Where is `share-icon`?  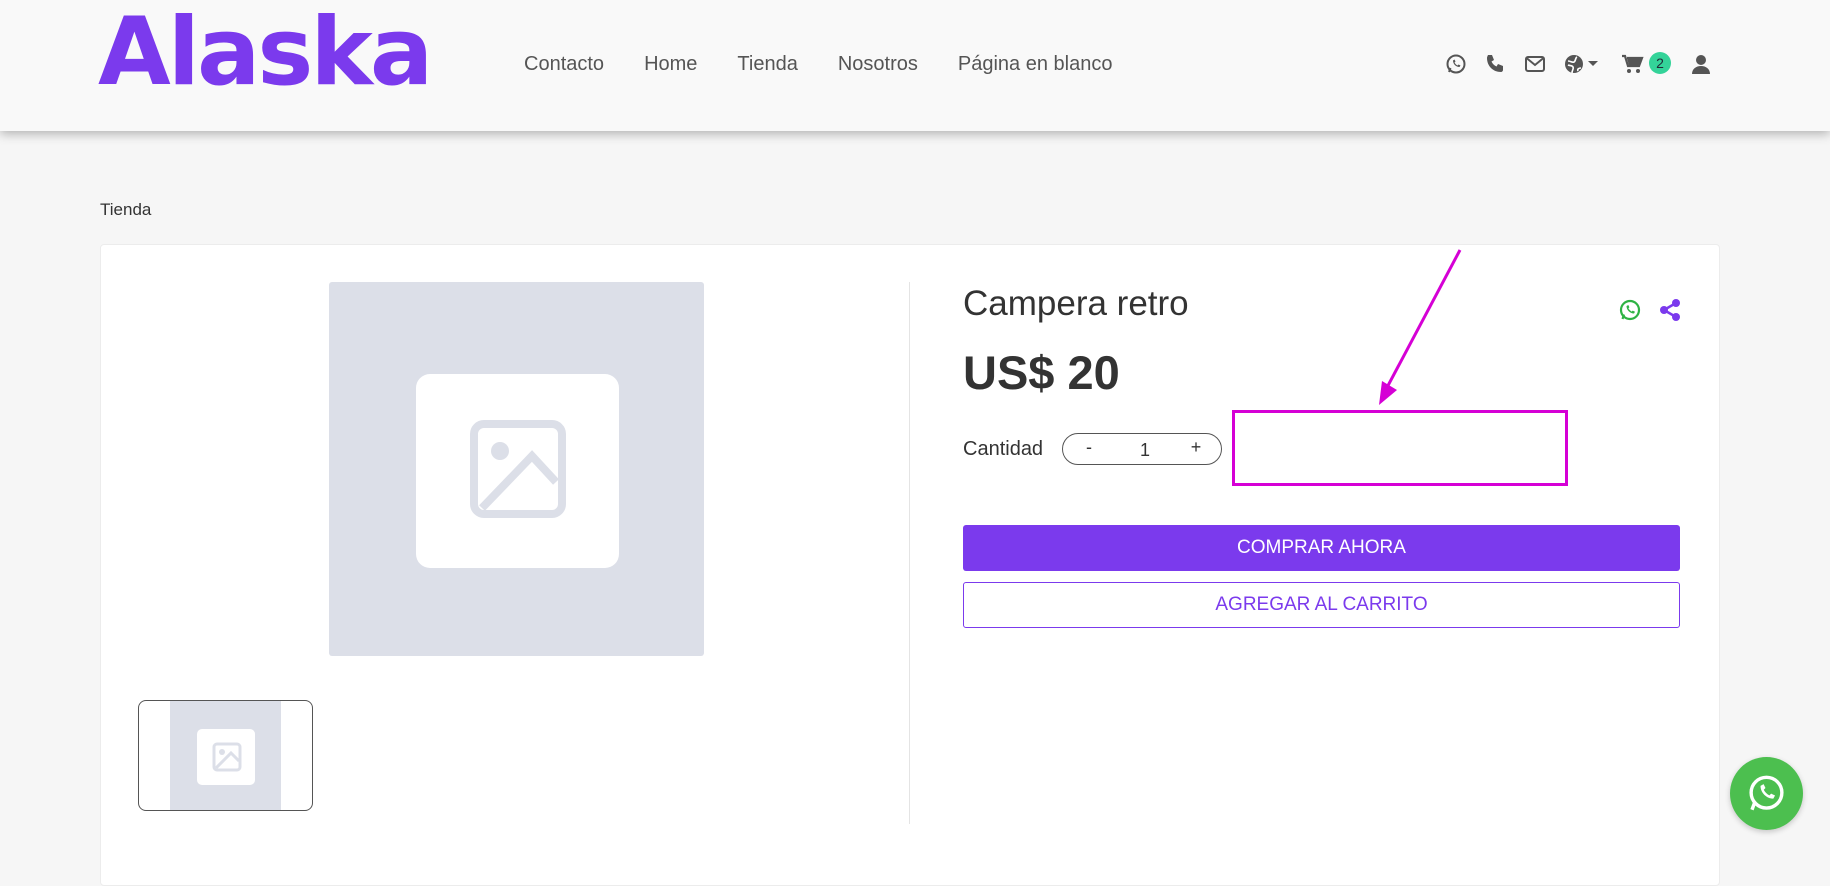 share-icon is located at coordinates (1670, 310).